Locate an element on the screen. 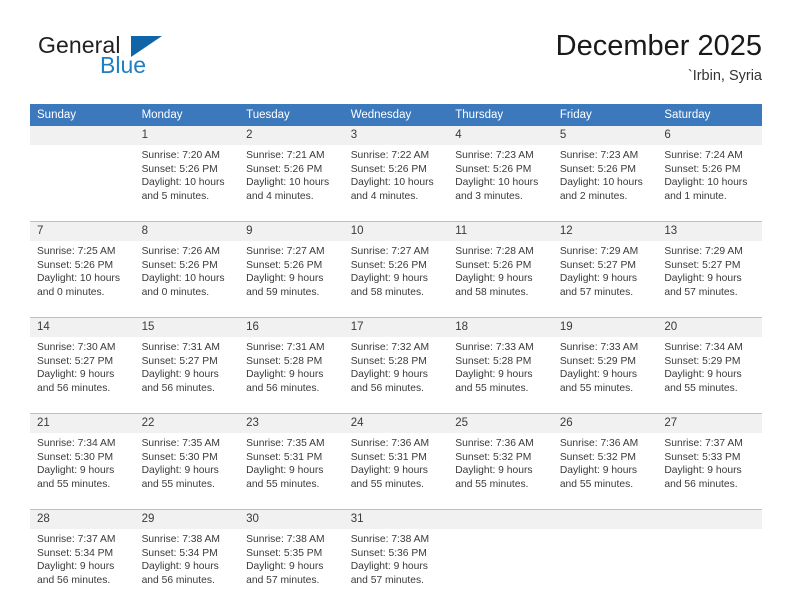 The height and width of the screenshot is (612, 792). day-cell-empty is located at coordinates (605, 557).